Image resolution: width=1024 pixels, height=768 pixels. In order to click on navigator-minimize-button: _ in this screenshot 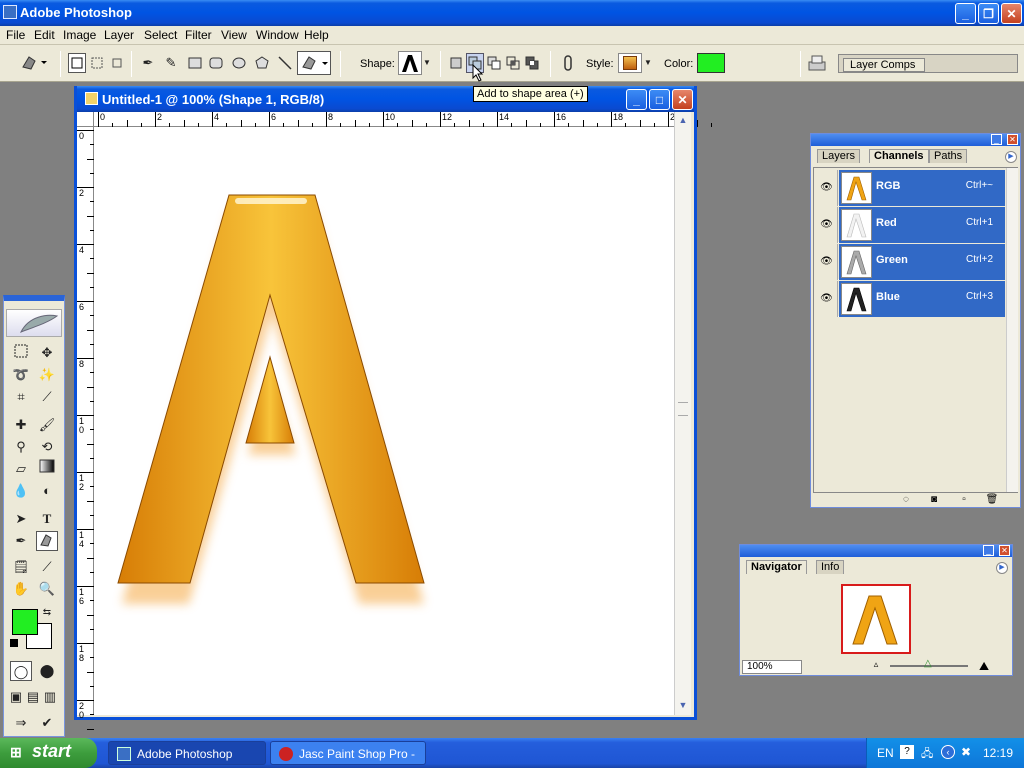, I will do `click(988, 550)`.